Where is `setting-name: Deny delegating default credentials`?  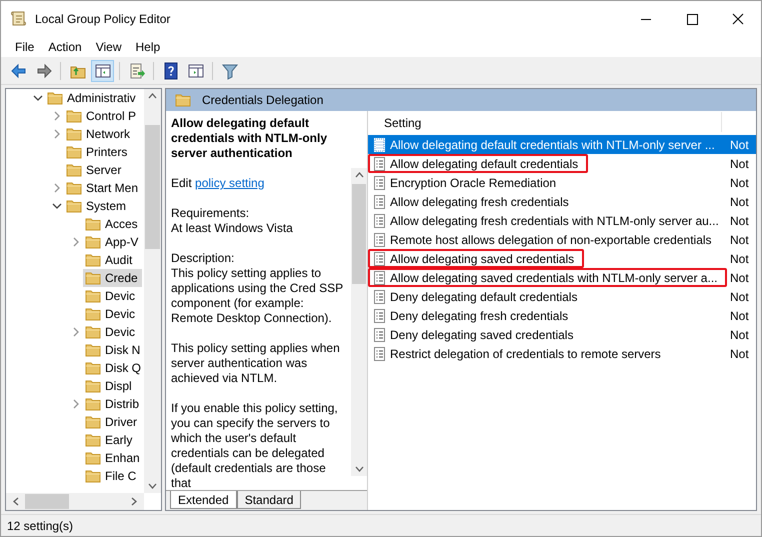 setting-name: Deny delegating default credentials is located at coordinates (484, 297).